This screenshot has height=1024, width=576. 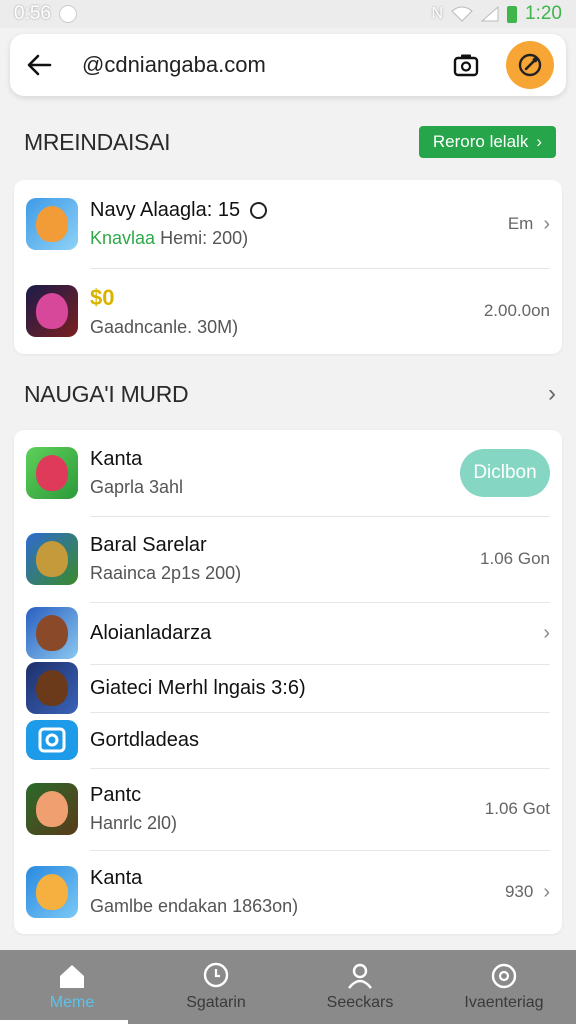 What do you see at coordinates (52, 473) in the screenshot?
I see `red-character-icon` at bounding box center [52, 473].